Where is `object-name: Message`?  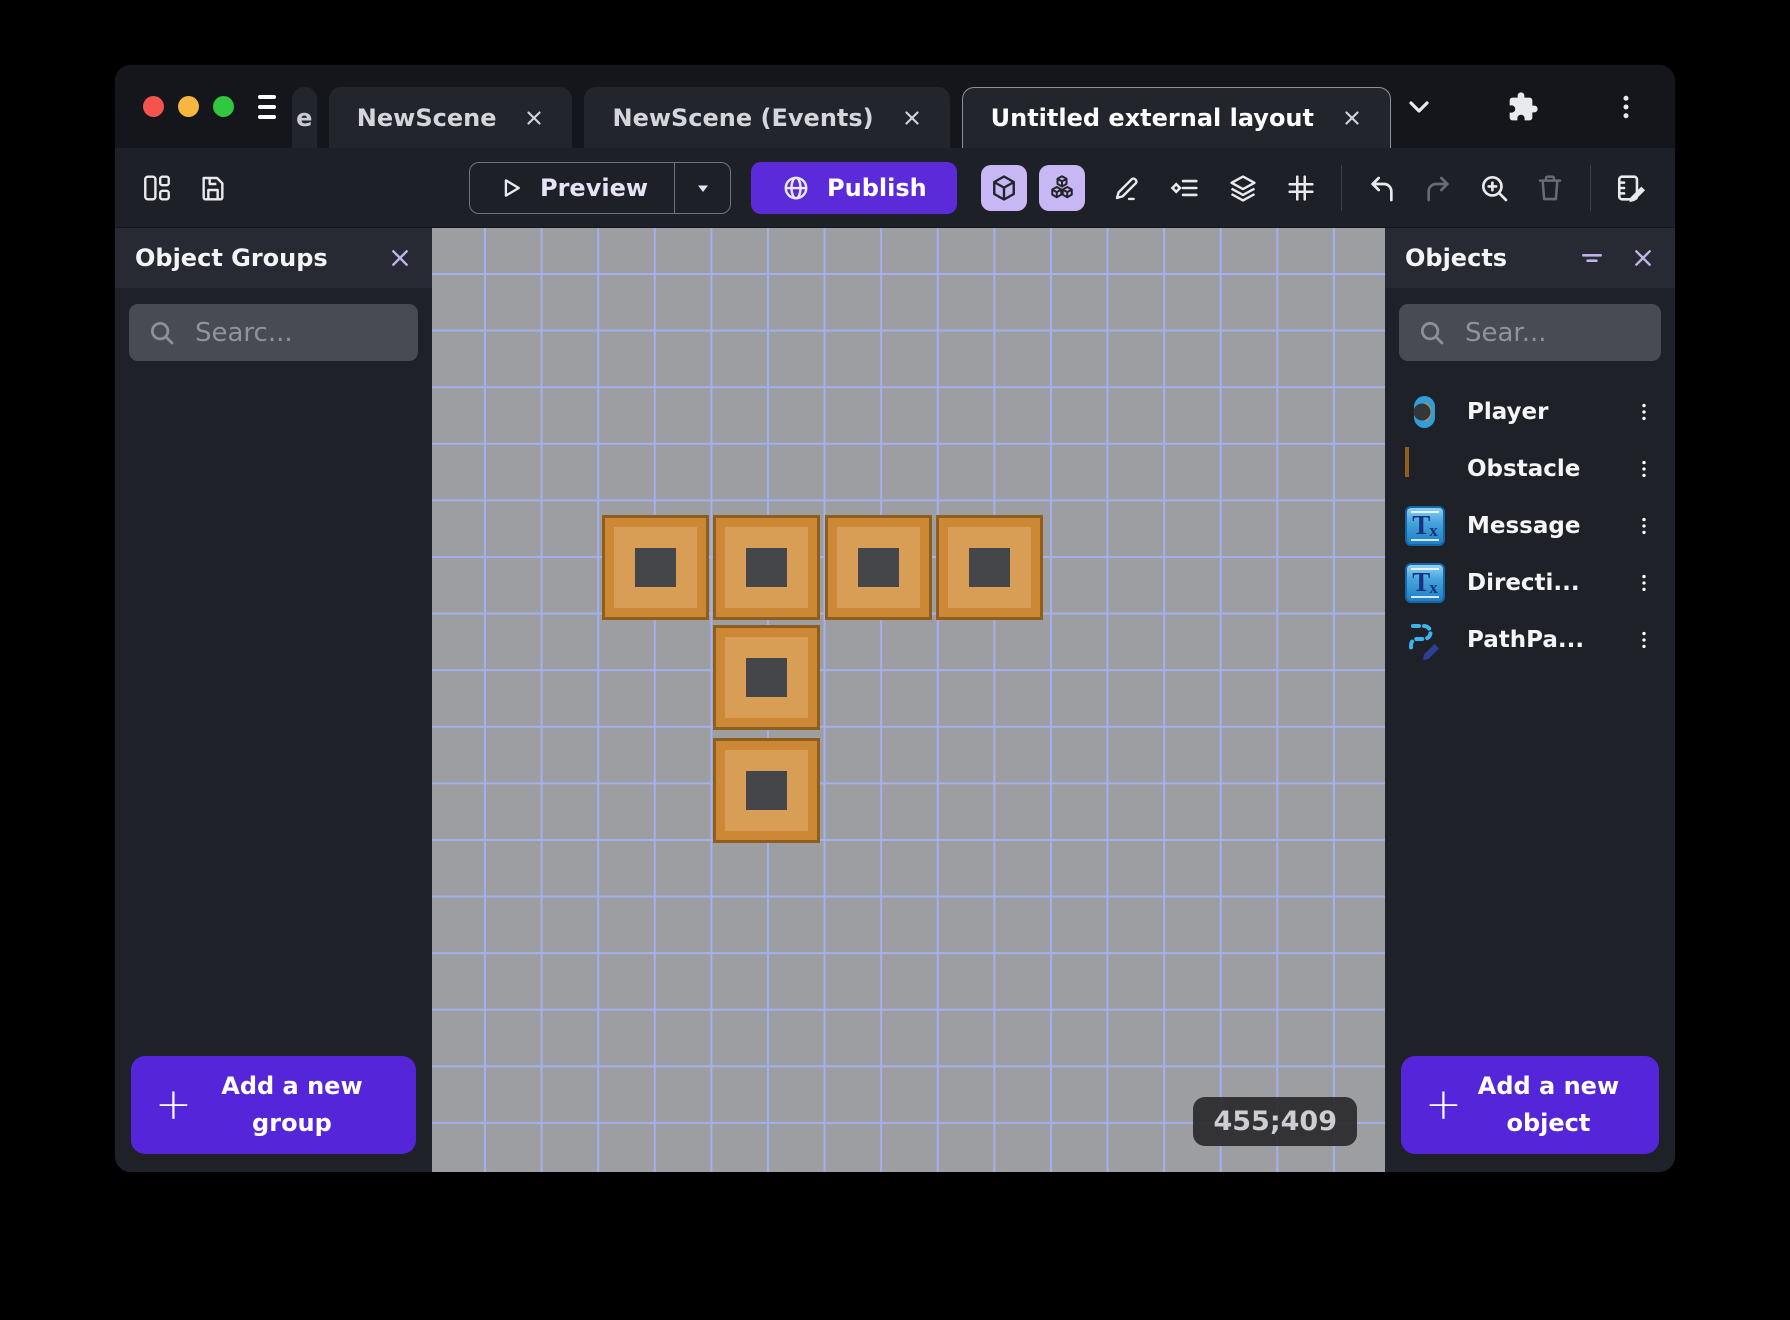
object-name: Message is located at coordinates (1524, 525).